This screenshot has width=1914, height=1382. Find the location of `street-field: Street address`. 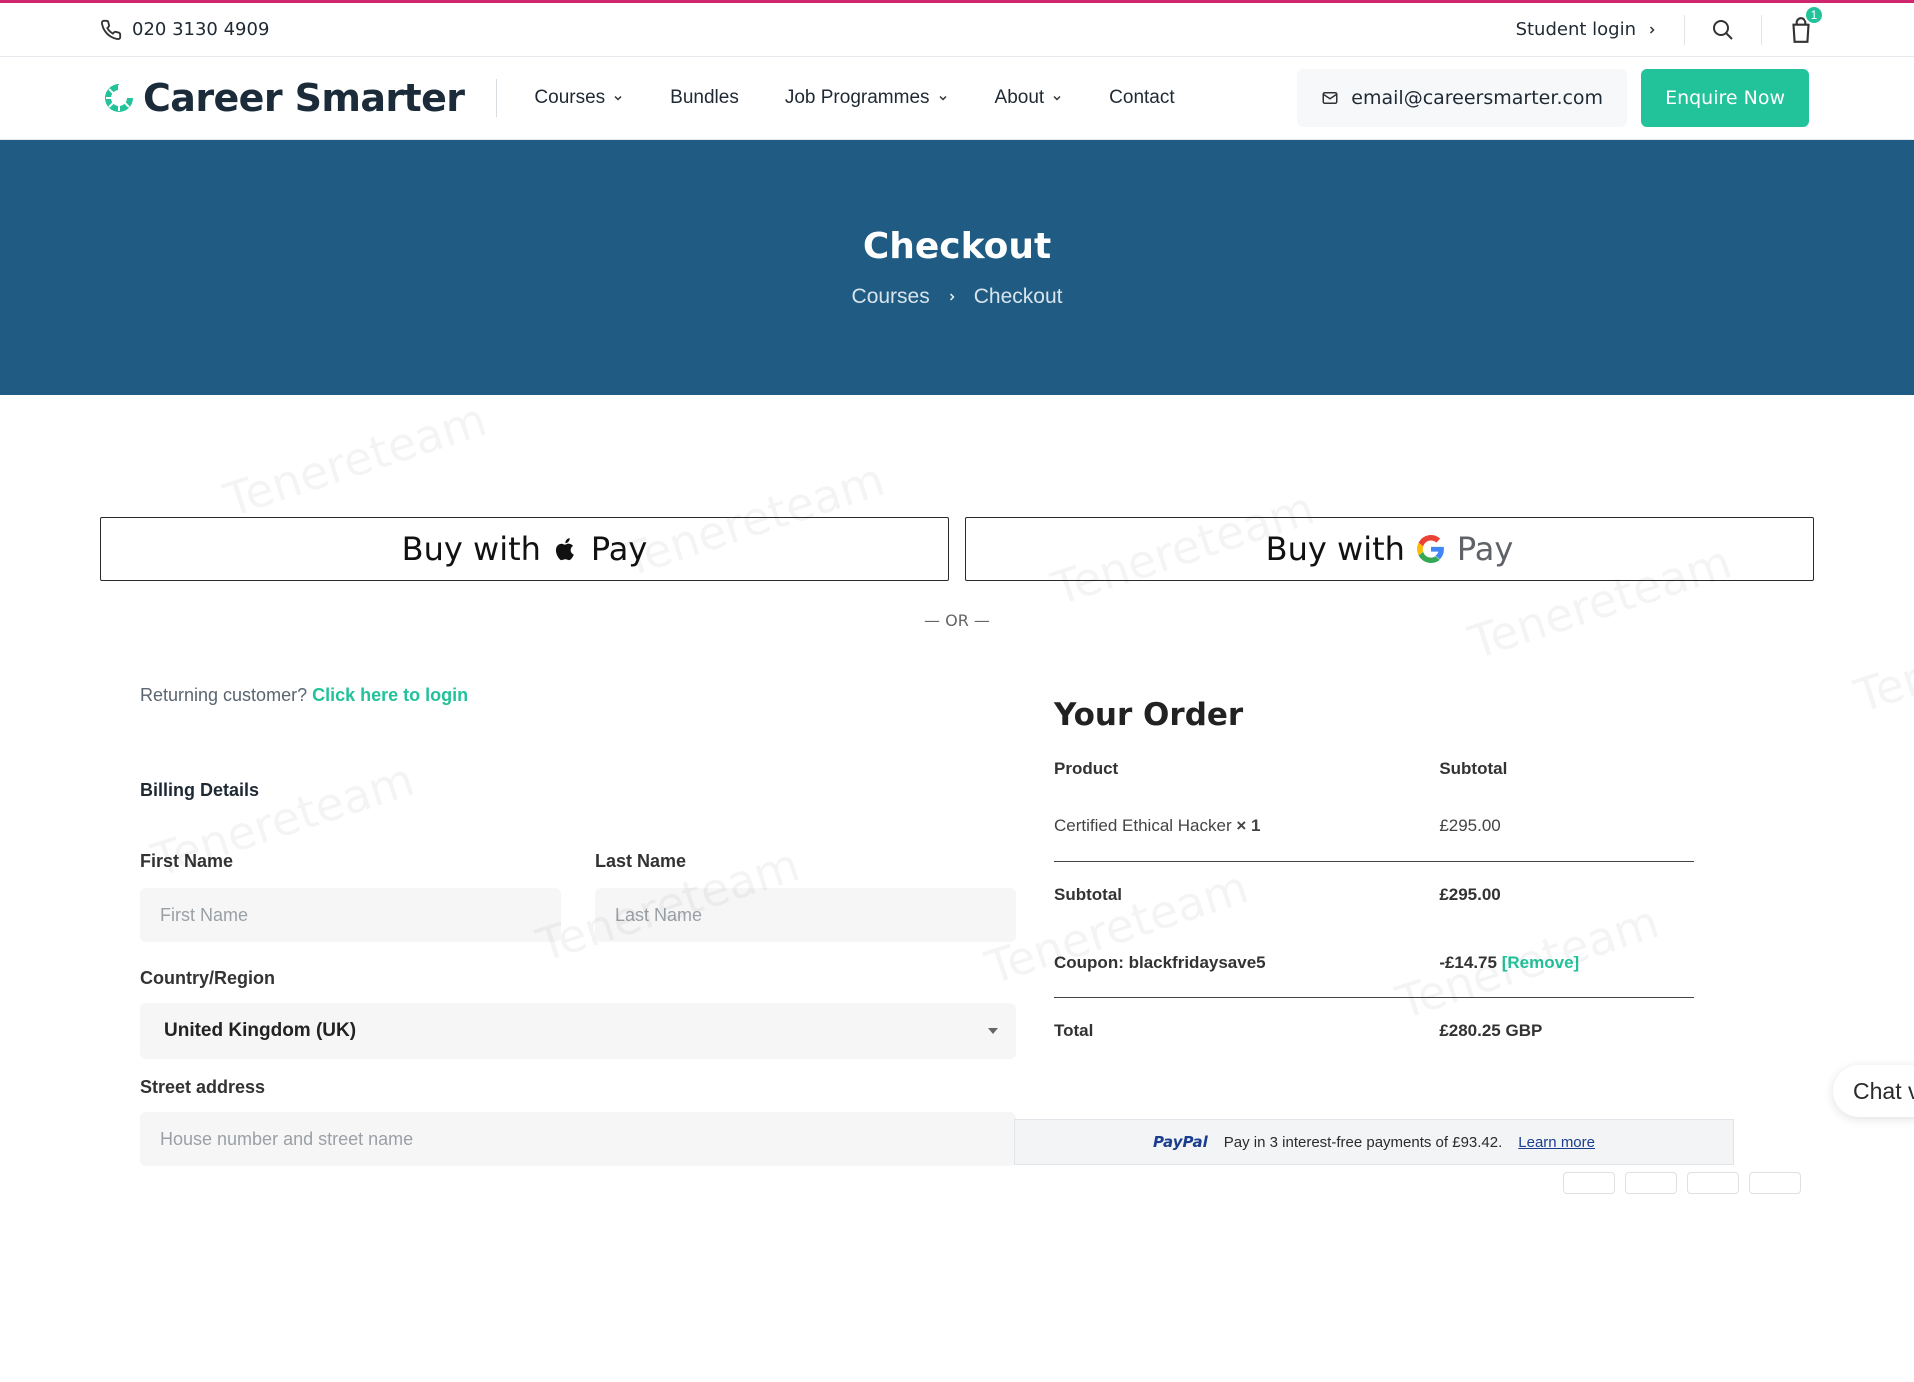

street-field: Street address is located at coordinates (578, 1121).